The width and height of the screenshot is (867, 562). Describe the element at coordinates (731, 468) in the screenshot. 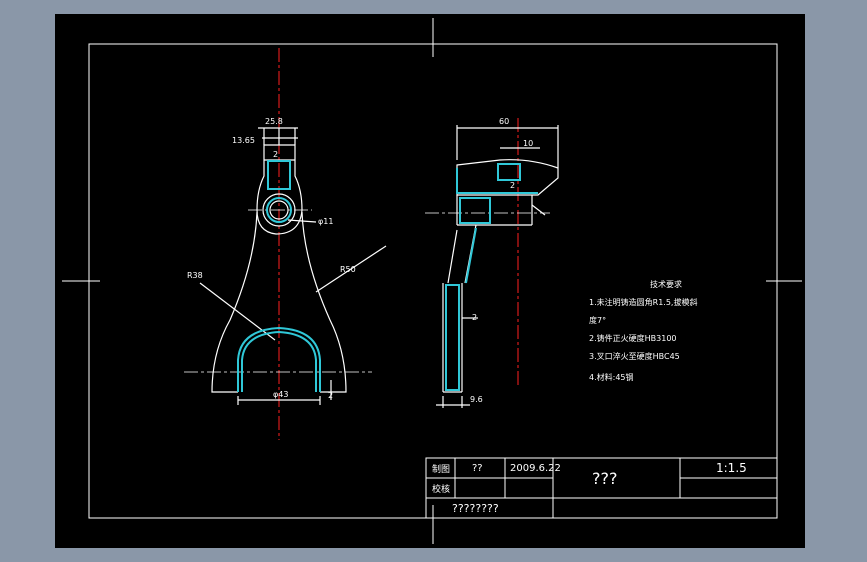

I see `scale: 1:1.5` at that location.